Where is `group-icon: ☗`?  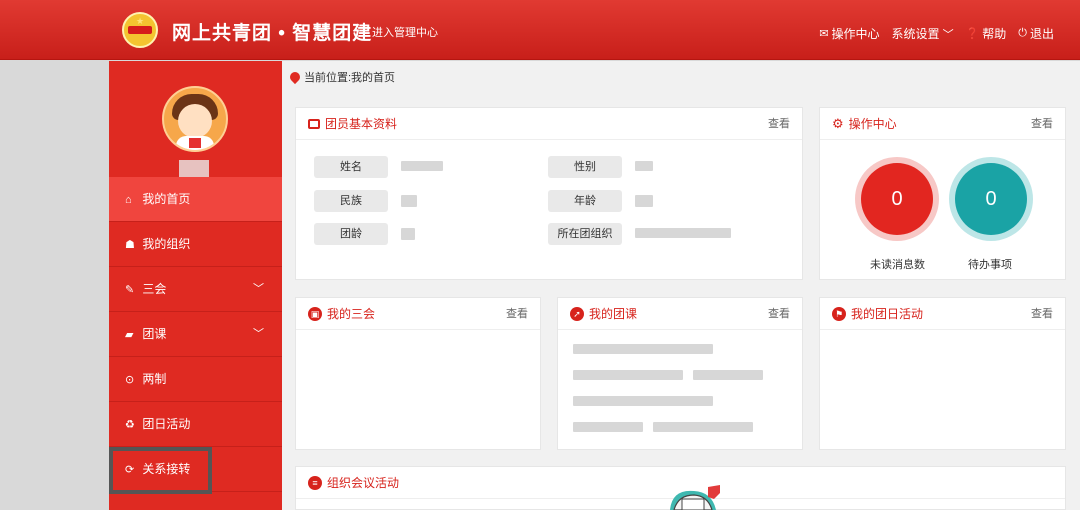
group-icon: ☗ is located at coordinates (130, 245).